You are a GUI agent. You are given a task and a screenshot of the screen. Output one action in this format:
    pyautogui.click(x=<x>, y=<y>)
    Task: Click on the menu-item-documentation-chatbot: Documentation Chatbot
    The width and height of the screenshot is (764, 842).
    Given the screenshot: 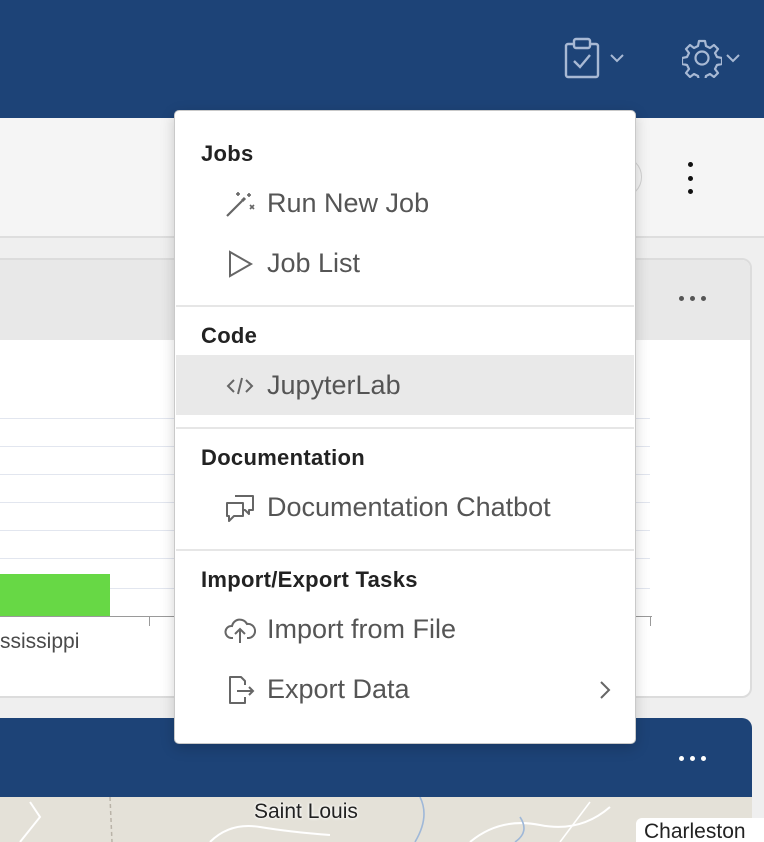 What is the action you would take?
    pyautogui.click(x=405, y=507)
    